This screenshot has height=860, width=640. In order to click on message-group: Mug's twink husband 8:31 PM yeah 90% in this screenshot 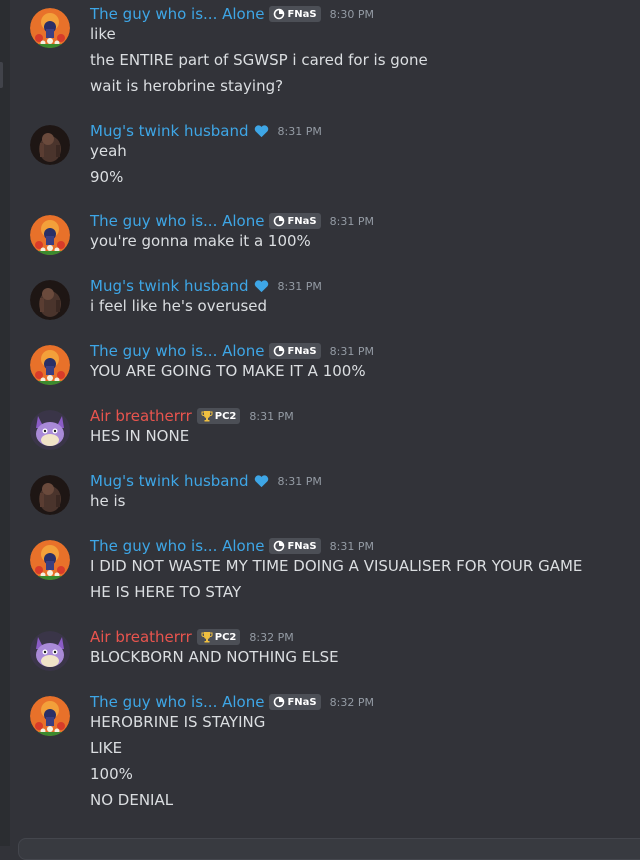, I will do `click(320, 157)`.